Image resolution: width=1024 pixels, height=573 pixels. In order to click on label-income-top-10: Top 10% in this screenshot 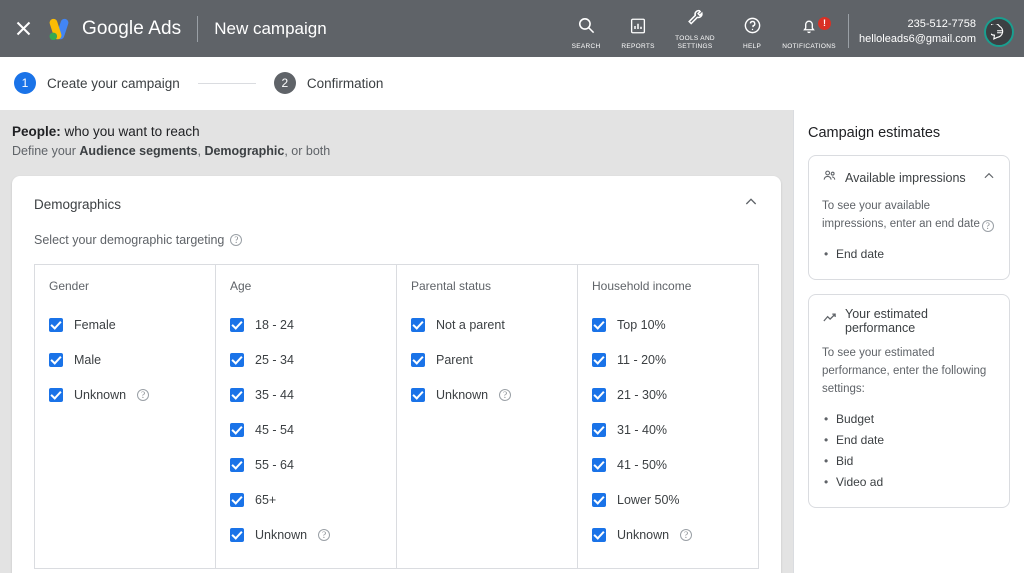, I will do `click(641, 324)`.